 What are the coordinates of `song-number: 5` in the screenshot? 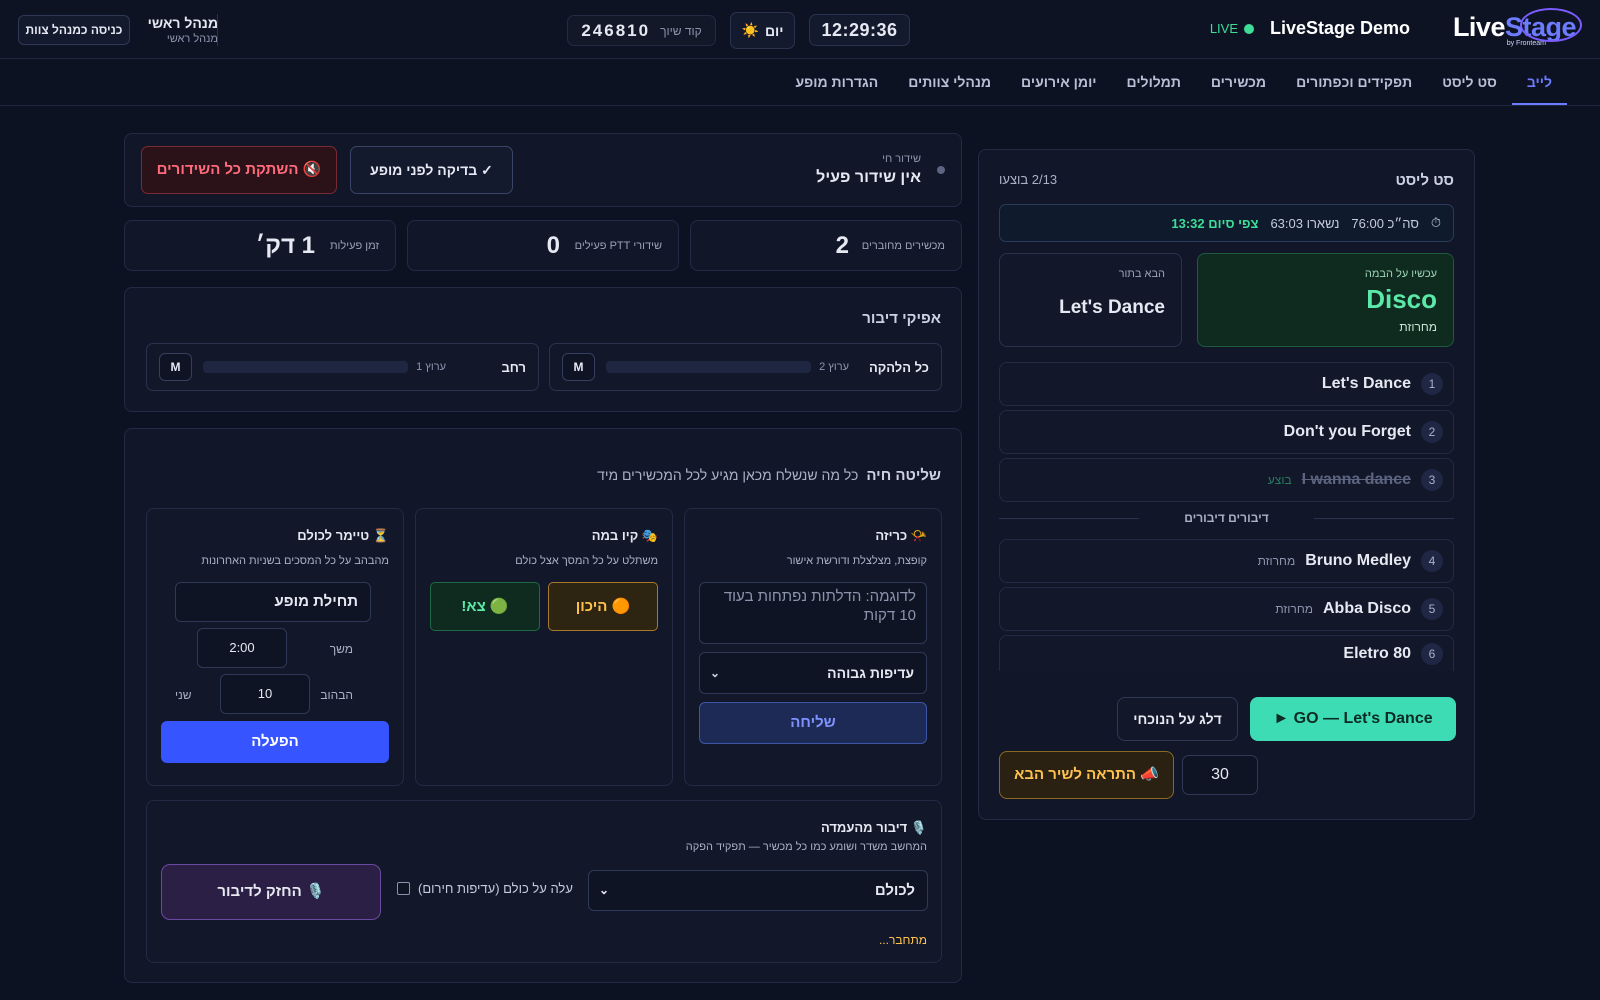 It's located at (1432, 609).